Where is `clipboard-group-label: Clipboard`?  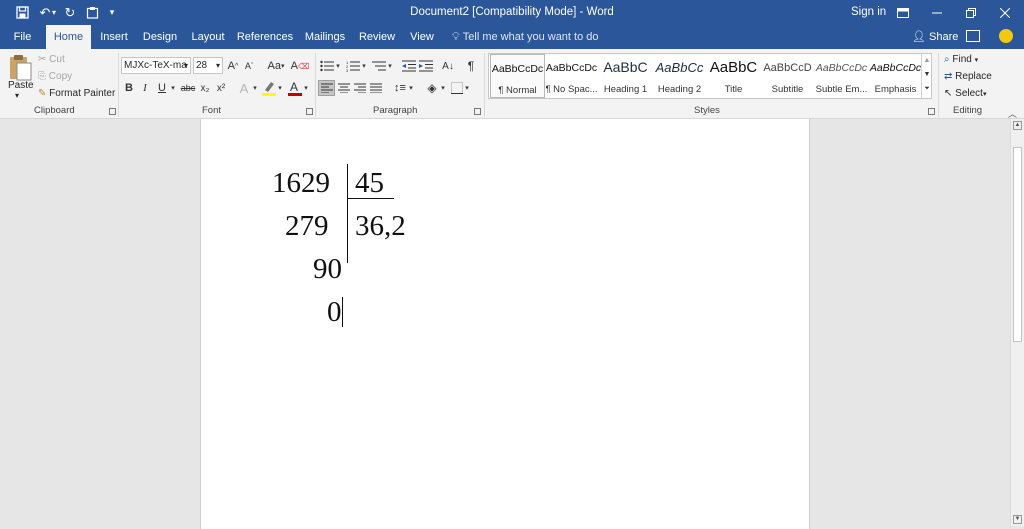
clipboard-group-label: Clipboard is located at coordinates (54, 110).